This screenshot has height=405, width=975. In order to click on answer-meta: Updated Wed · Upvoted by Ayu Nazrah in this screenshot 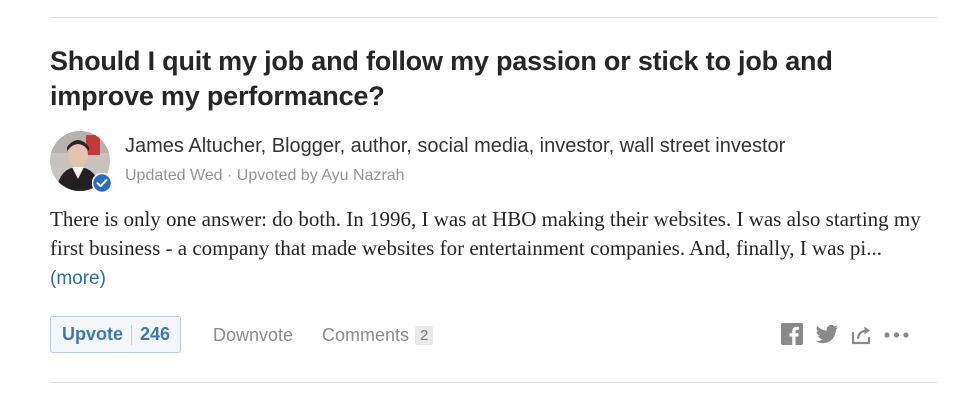, I will do `click(265, 175)`.